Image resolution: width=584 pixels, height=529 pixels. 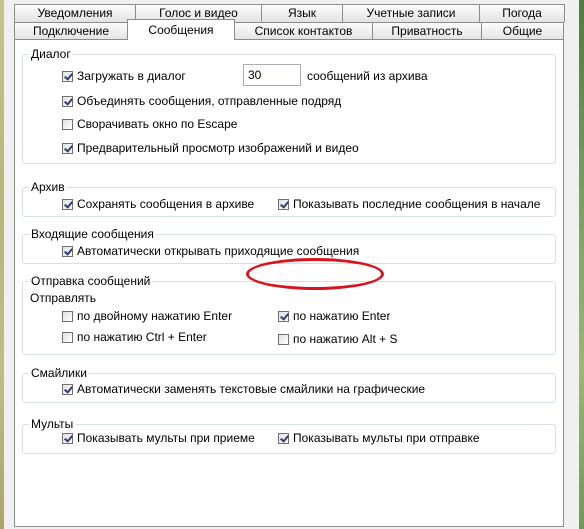 What do you see at coordinates (272, 75) in the screenshot?
I see `load-count-input: 30` at bounding box center [272, 75].